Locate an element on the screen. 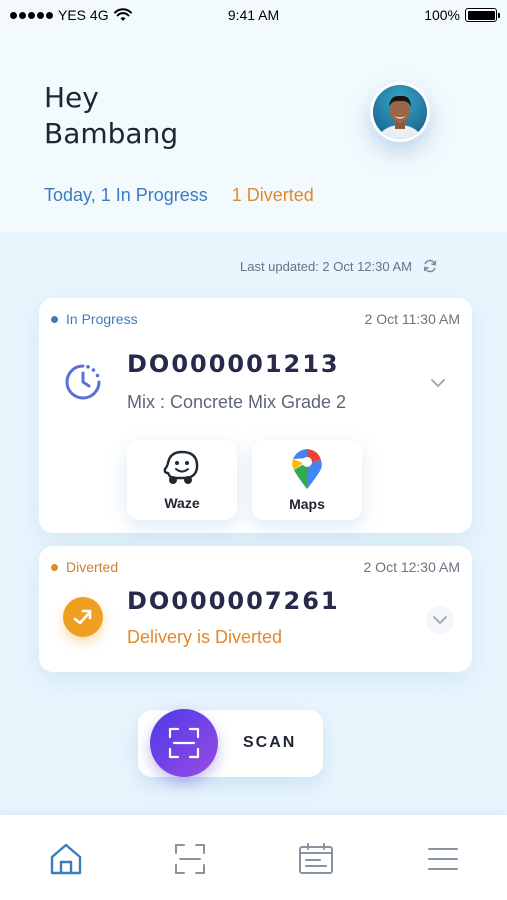 This screenshot has height=900, width=507. order-time: 2 Oct 12:30 AM is located at coordinates (412, 567).